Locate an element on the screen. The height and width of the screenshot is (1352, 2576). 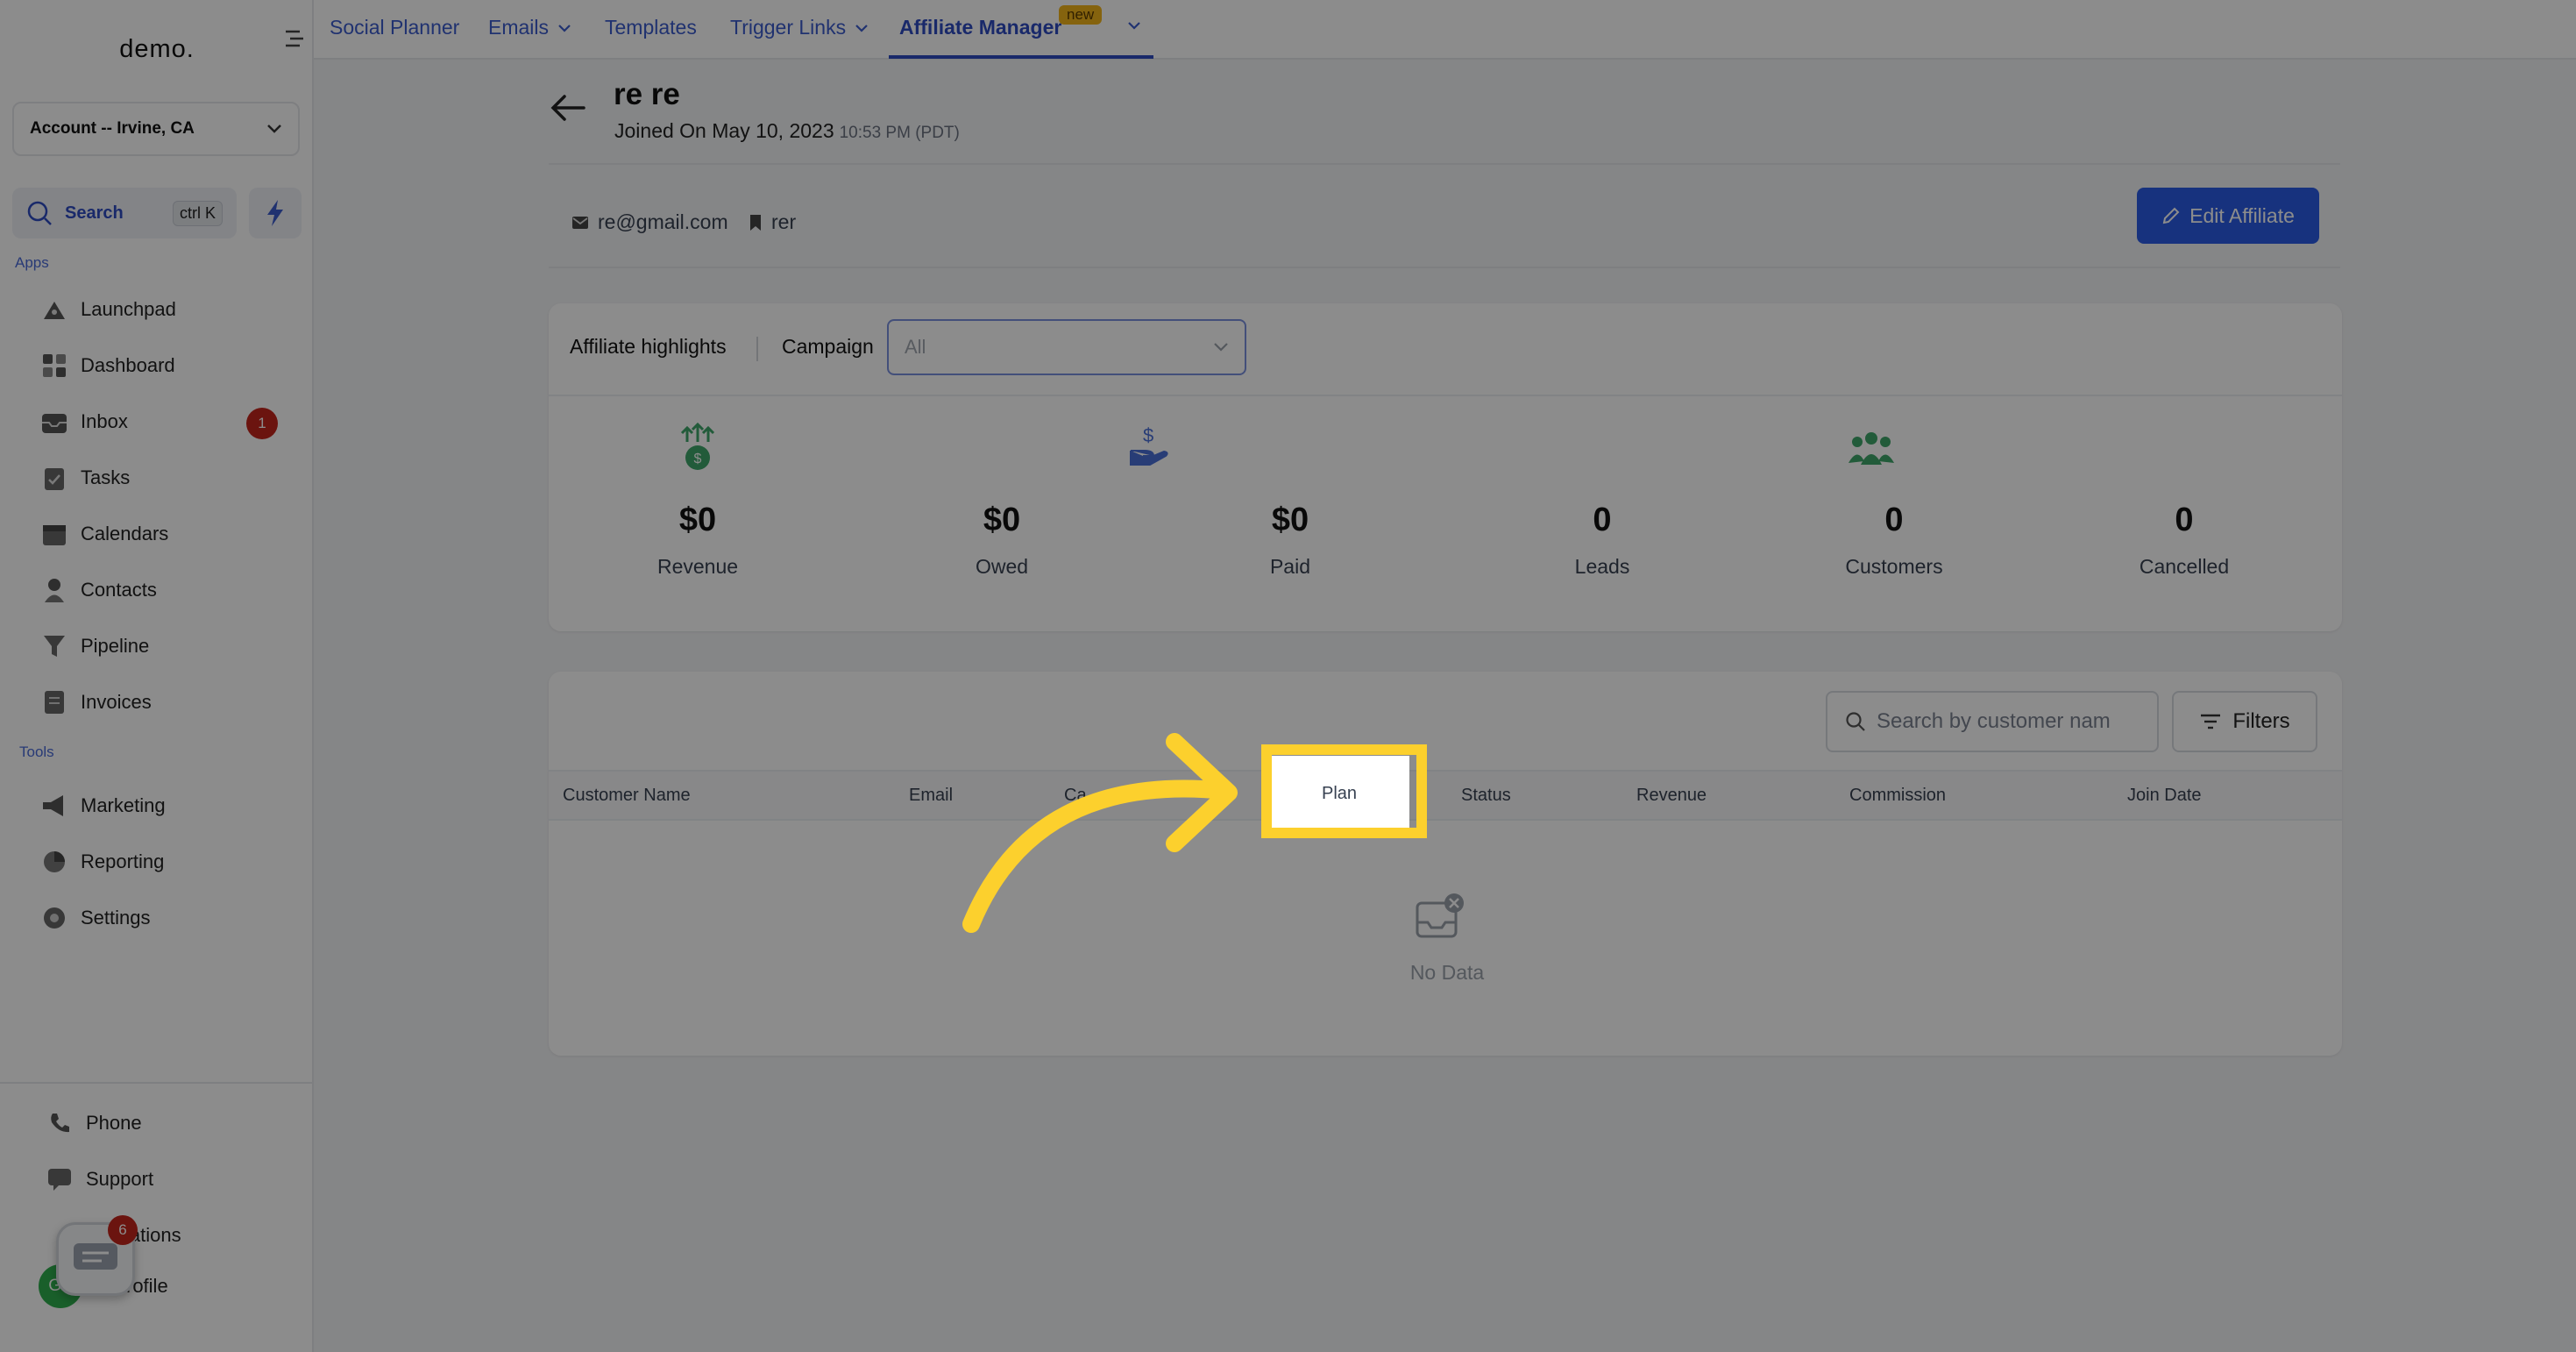
sidebar-item-calendars: Calendars is located at coordinates (103, 534).